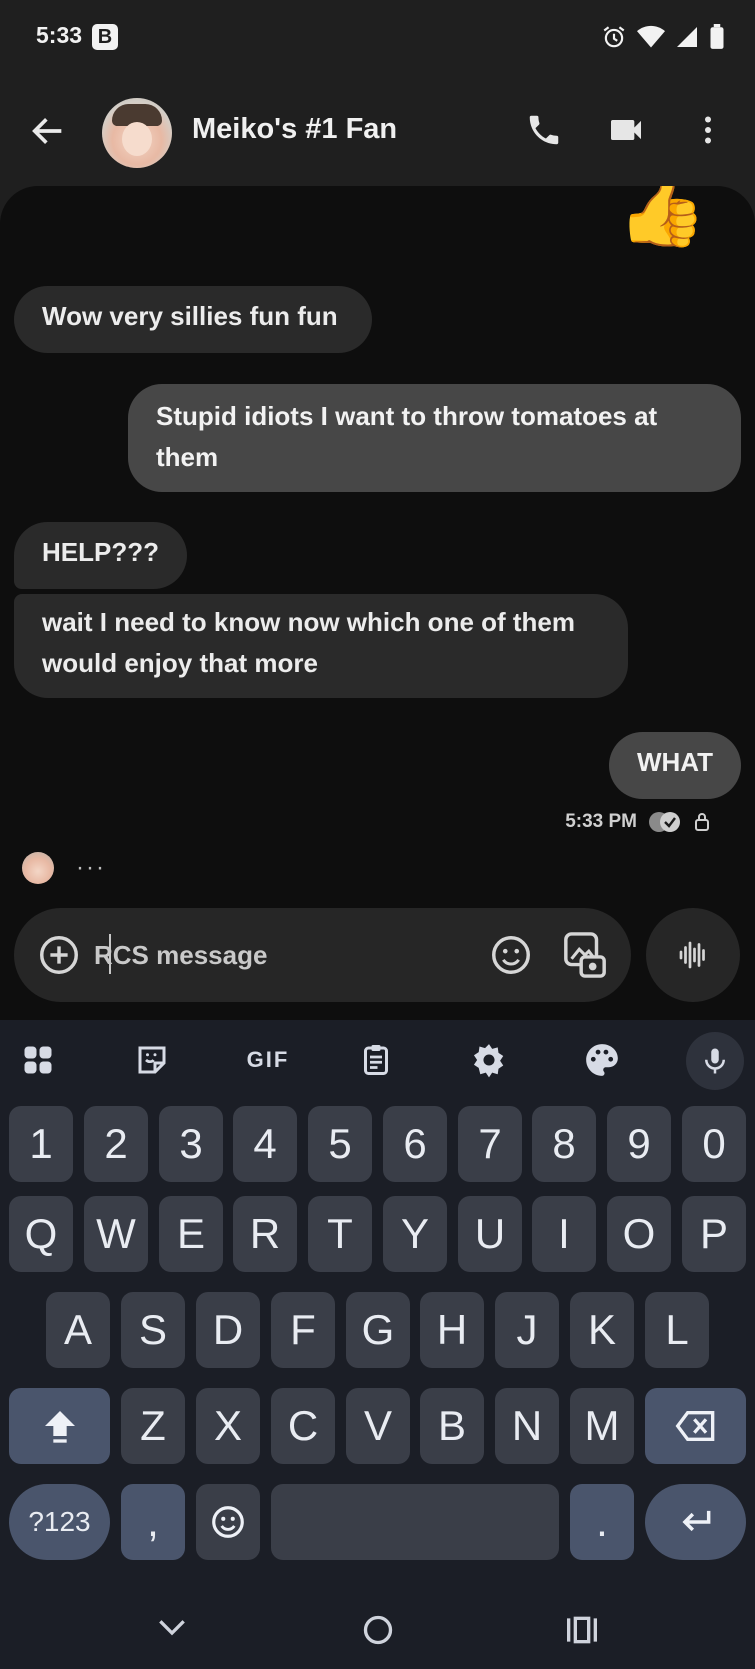 The image size is (755, 1669). I want to click on key-n: N, so click(527, 1426).